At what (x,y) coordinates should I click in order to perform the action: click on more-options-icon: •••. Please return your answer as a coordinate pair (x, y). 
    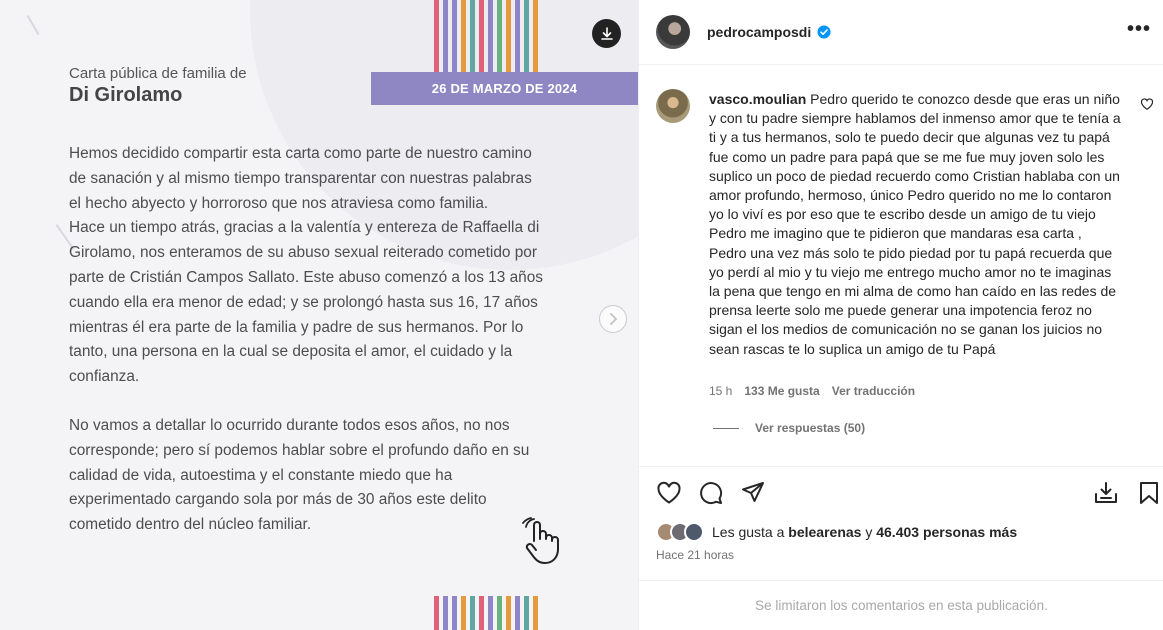
    Looking at the image, I should click on (1139, 29).